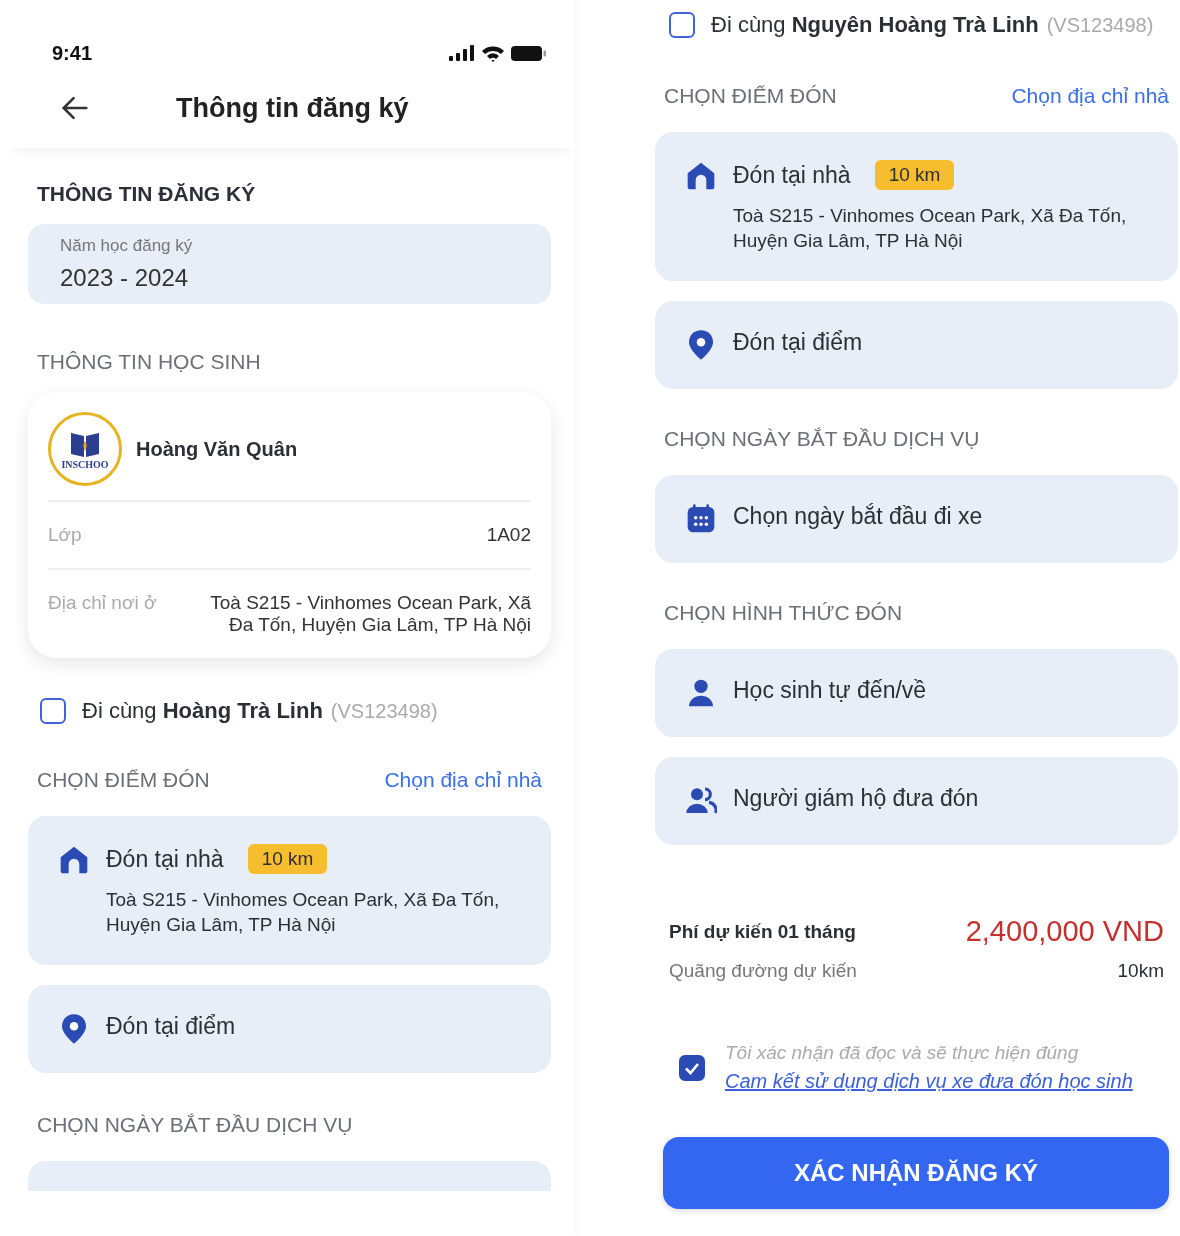 Image resolution: width=1180 pixels, height=1236 pixels. What do you see at coordinates (370, 614) in the screenshot?
I see `info-value: Toà S215 - Vinhomes Ocean Park, Xã Đa Tốn, Huyện Gia Lâm, TP Hà Nội` at bounding box center [370, 614].